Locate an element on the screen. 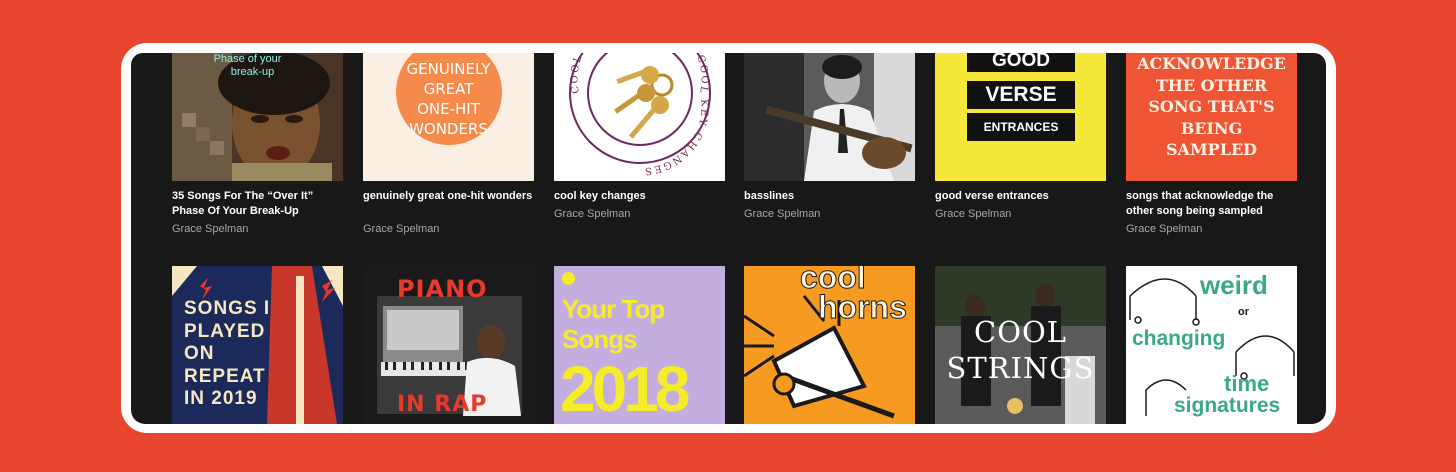  cover-line: STRINGS is located at coordinates (1020, 368).